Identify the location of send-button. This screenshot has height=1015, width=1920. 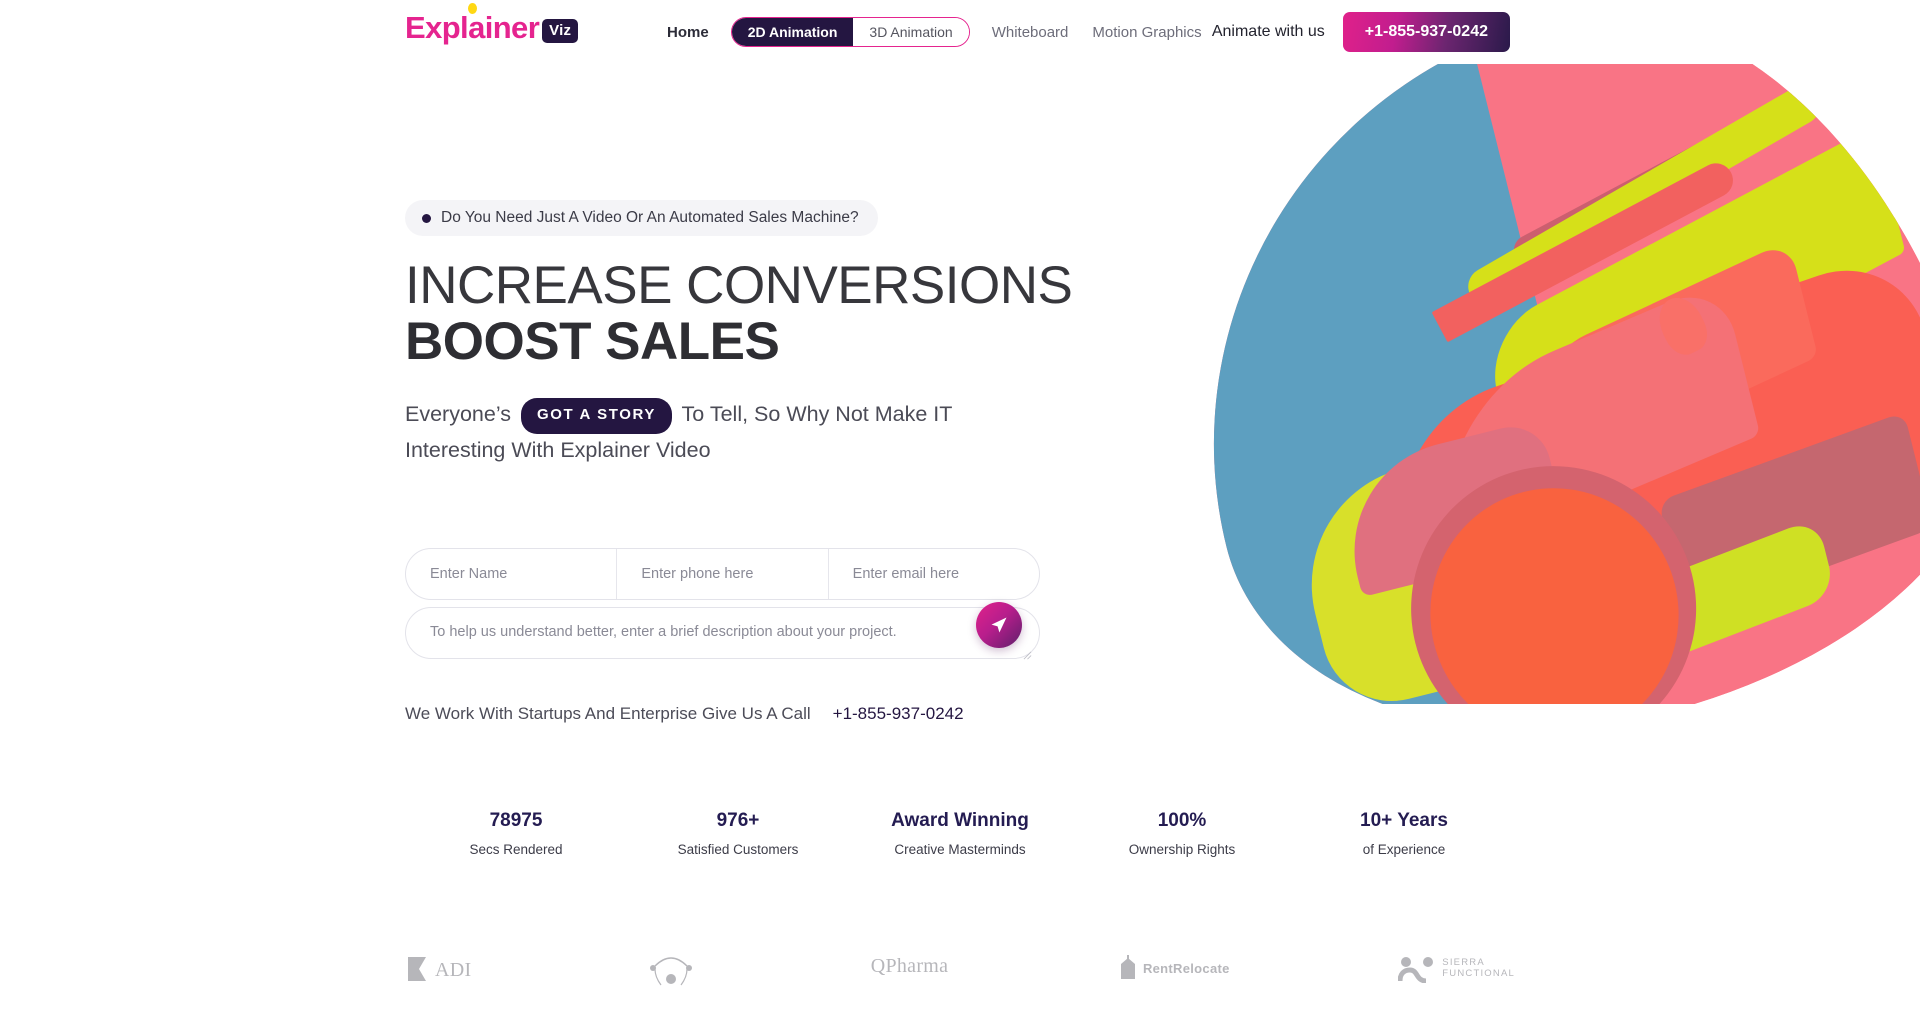
(999, 625).